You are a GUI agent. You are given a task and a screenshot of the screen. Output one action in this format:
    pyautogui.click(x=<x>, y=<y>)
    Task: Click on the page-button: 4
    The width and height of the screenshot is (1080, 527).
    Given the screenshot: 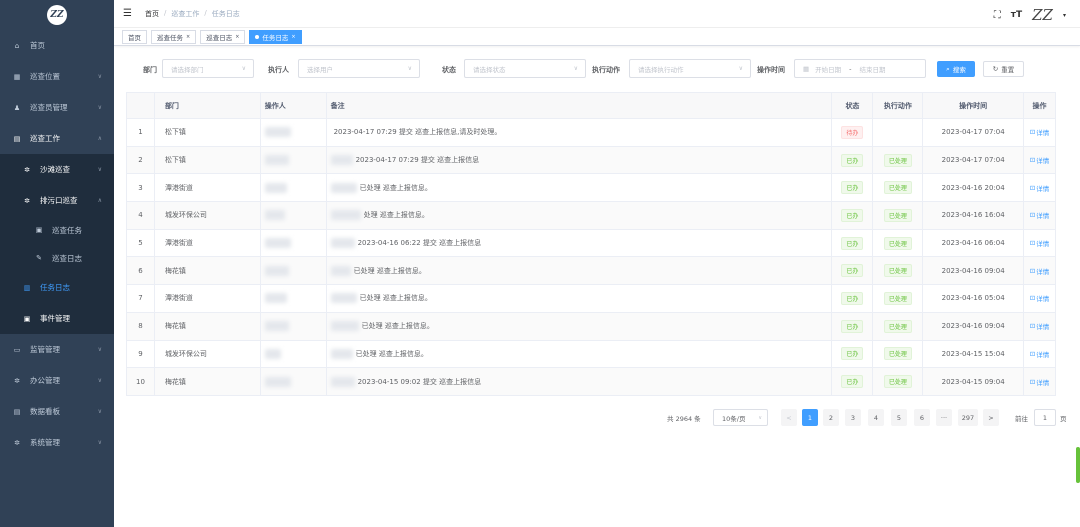 What is the action you would take?
    pyautogui.click(x=876, y=417)
    